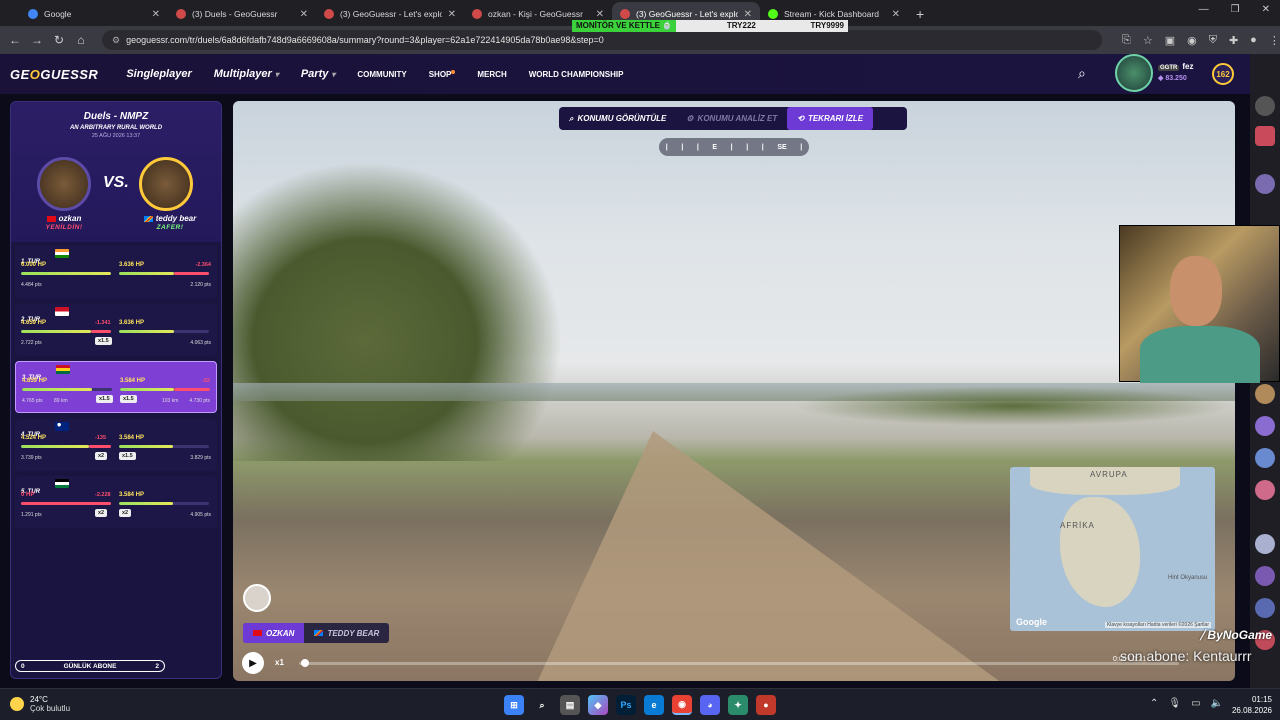 Image resolution: width=1280 pixels, height=720 pixels. I want to click on nav-merch: MERCH, so click(491, 74).